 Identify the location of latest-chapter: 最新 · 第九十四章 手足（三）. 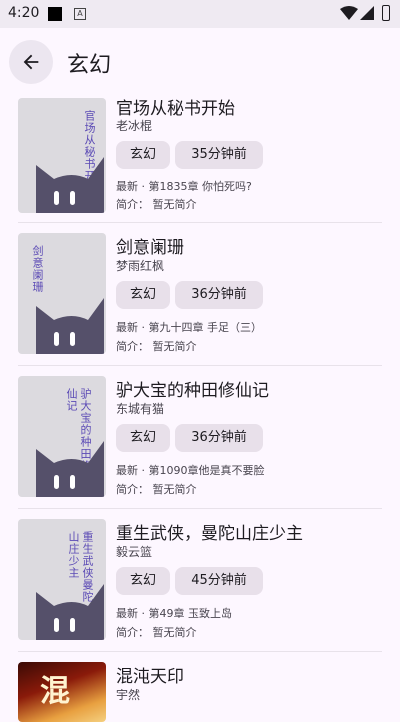
(189, 327).